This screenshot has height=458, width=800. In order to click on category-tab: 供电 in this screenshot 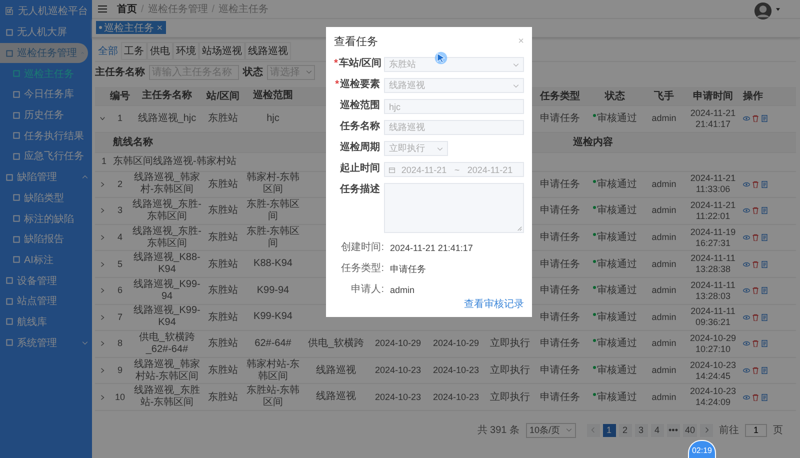, I will do `click(160, 51)`.